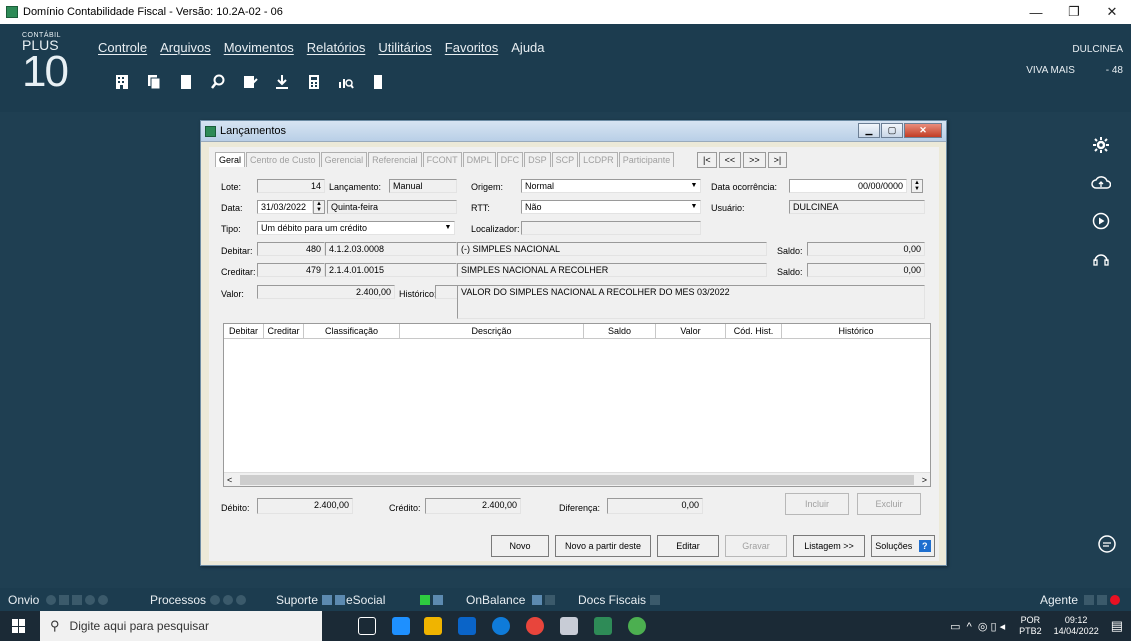 Image resolution: width=1131 pixels, height=641 pixels. What do you see at coordinates (365, 600) in the screenshot?
I see `esocial-label: eSocial` at bounding box center [365, 600].